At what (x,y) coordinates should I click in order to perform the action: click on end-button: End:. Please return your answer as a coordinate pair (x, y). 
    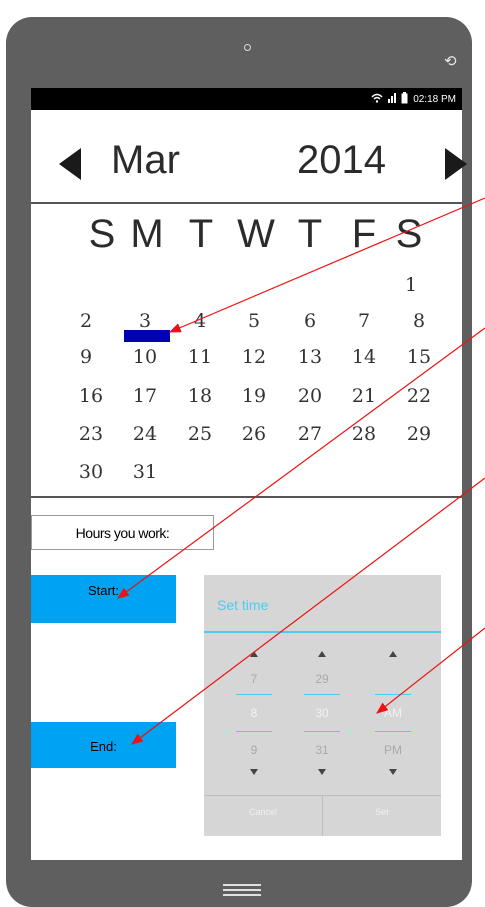
    Looking at the image, I should click on (103, 745).